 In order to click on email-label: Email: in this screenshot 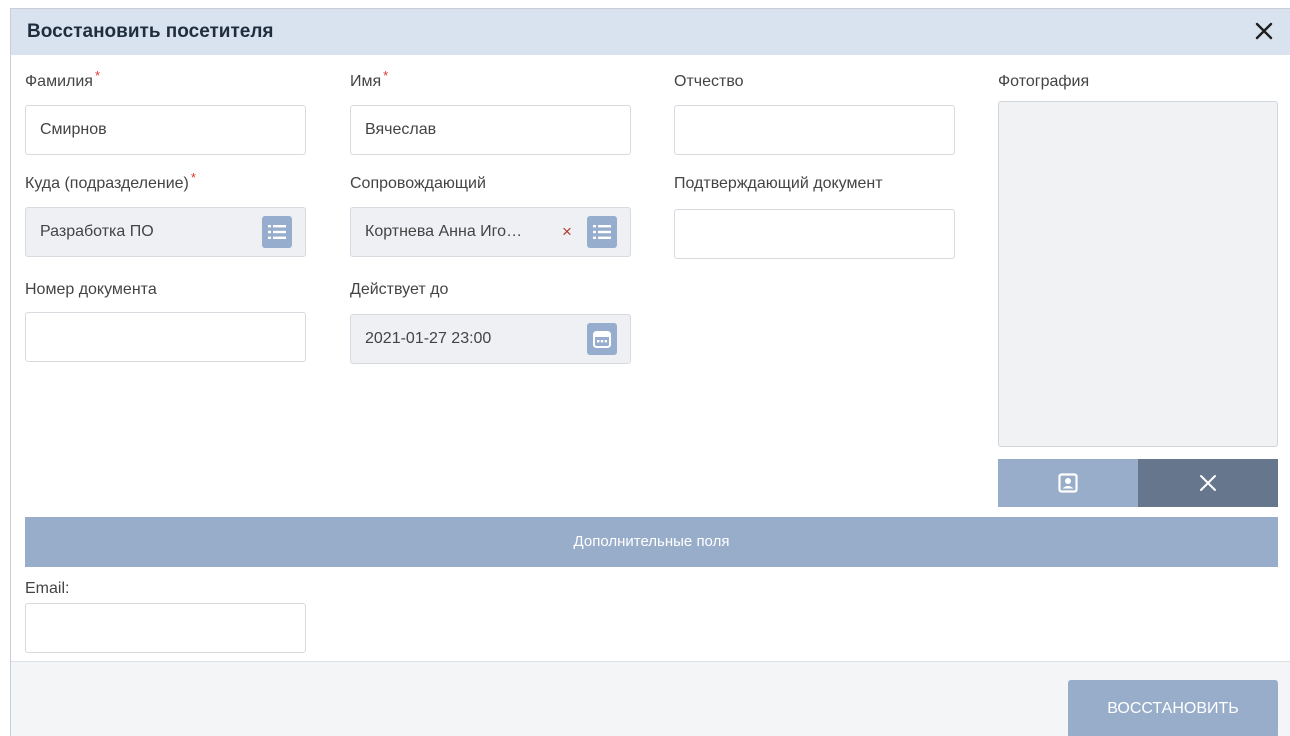, I will do `click(47, 588)`.